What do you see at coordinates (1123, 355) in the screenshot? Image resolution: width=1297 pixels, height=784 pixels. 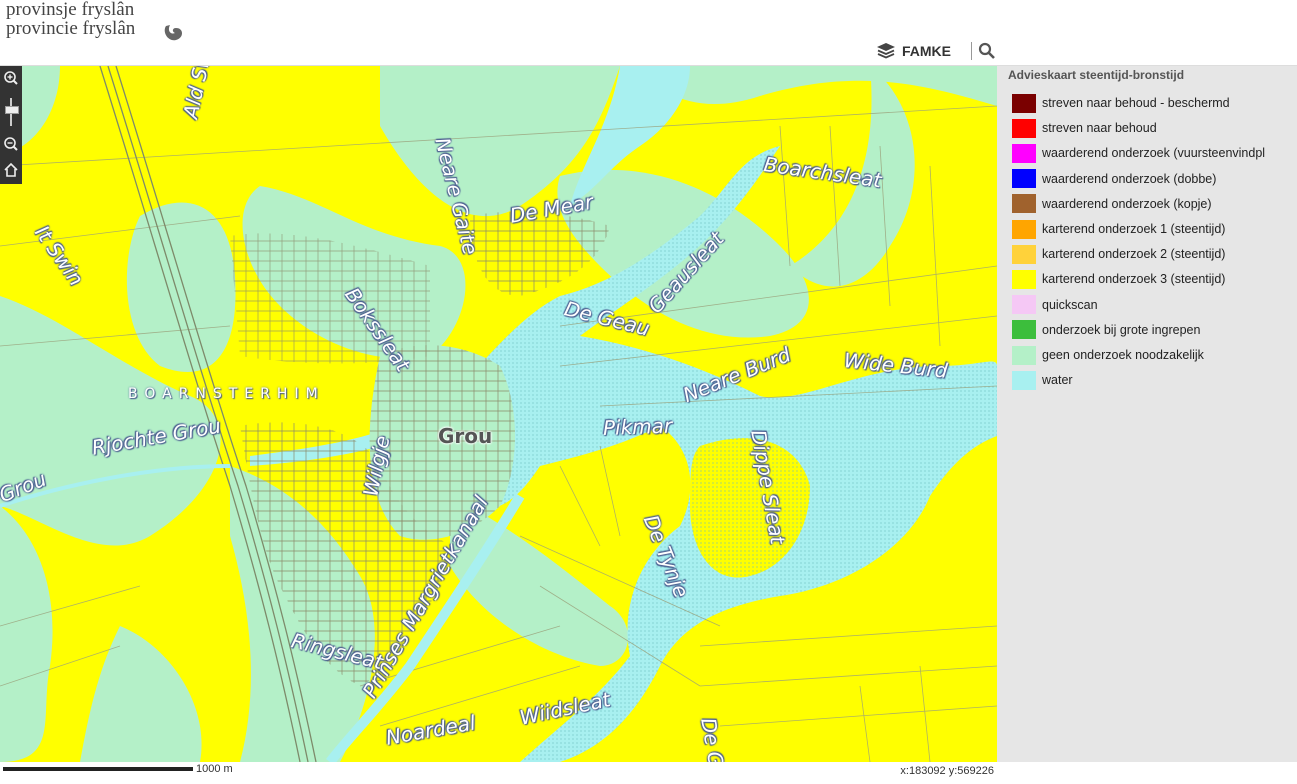 I see `legend-label: geen onderzoek noodzakelijk` at bounding box center [1123, 355].